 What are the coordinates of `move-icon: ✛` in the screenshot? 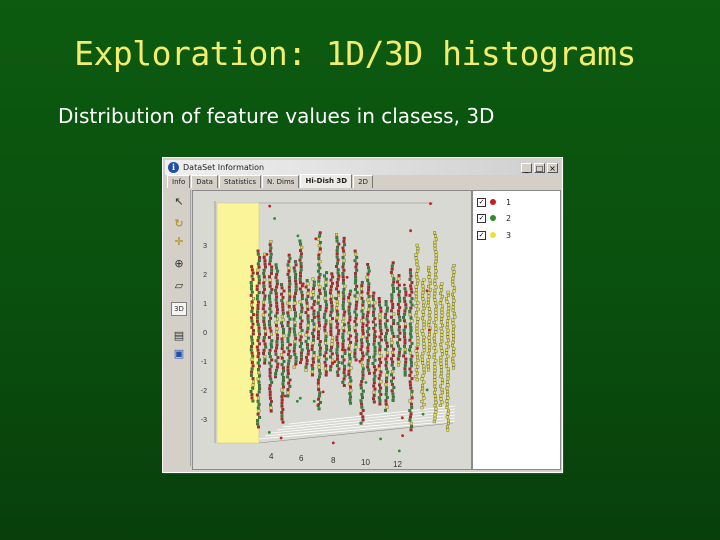 It's located at (179, 242).